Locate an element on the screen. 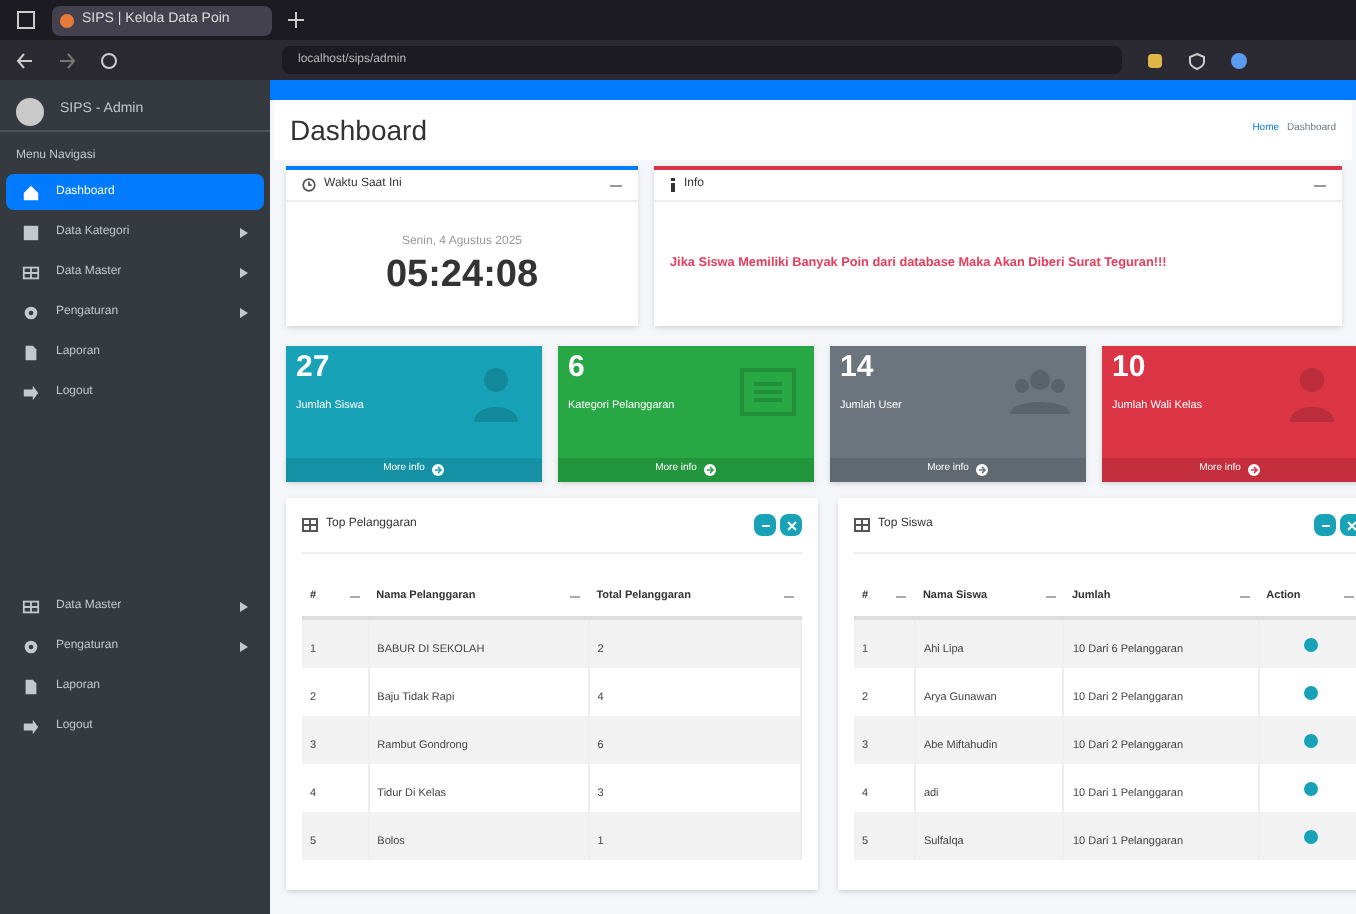 The image size is (1356, 914). shield-icon is located at coordinates (1197, 60).